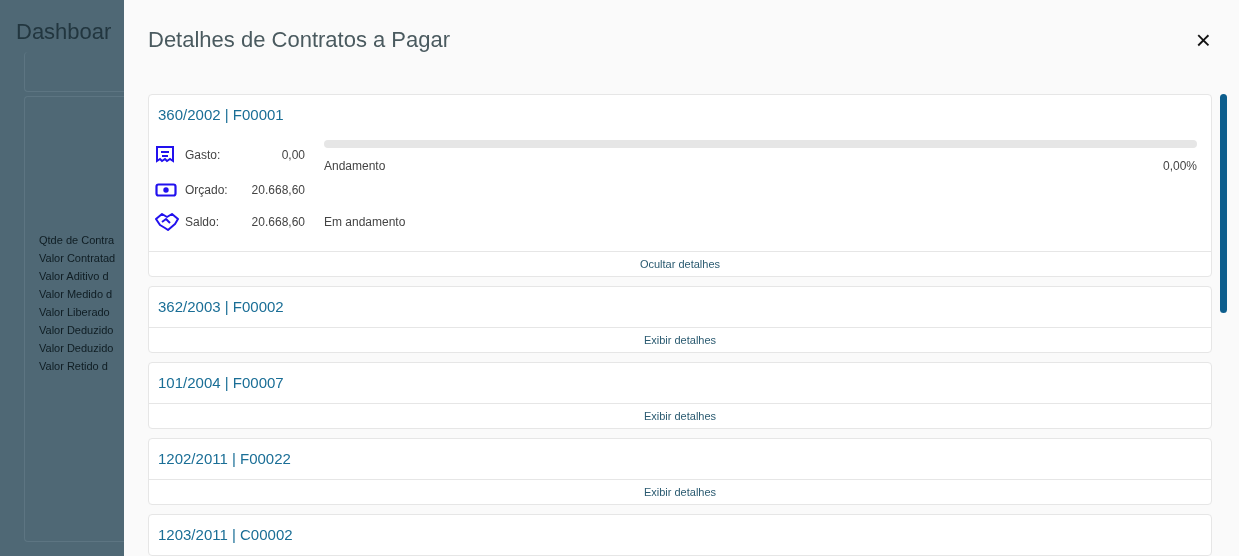 This screenshot has width=1239, height=556. I want to click on contract-title: 1202/2011 | F00022, so click(680, 459).